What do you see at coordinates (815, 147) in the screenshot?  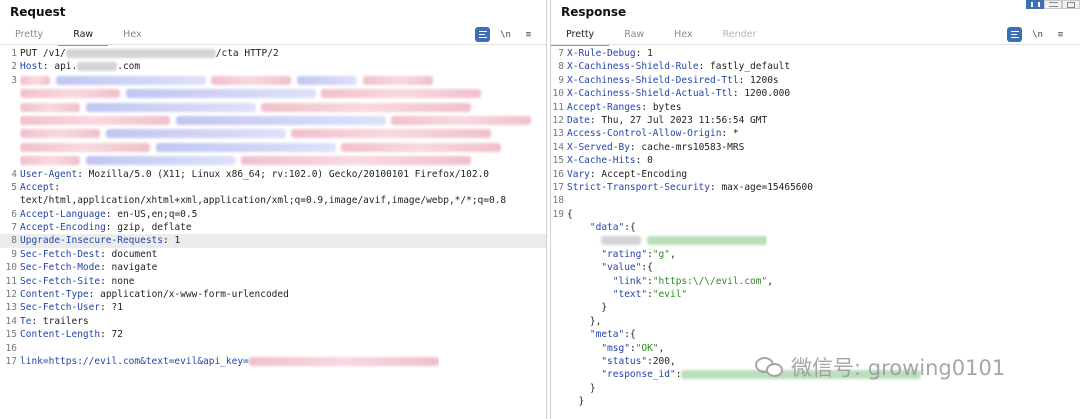 I see `code-line: 14 X-Served-By: cache-mrs10583-MRS` at bounding box center [815, 147].